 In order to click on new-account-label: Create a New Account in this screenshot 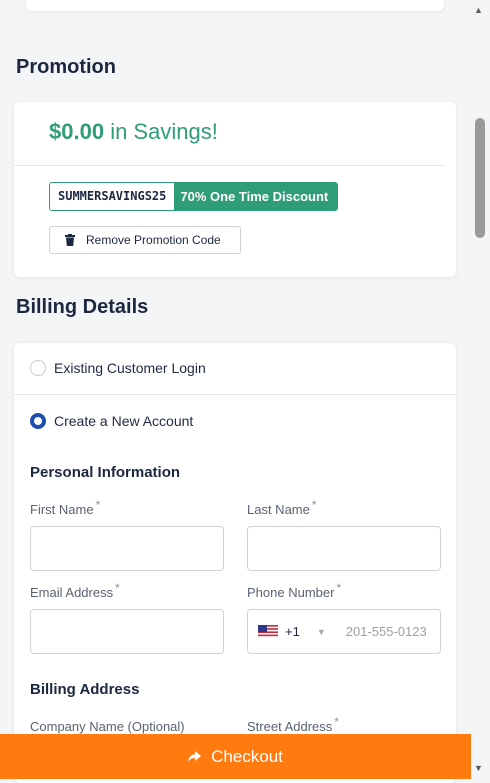, I will do `click(124, 421)`.